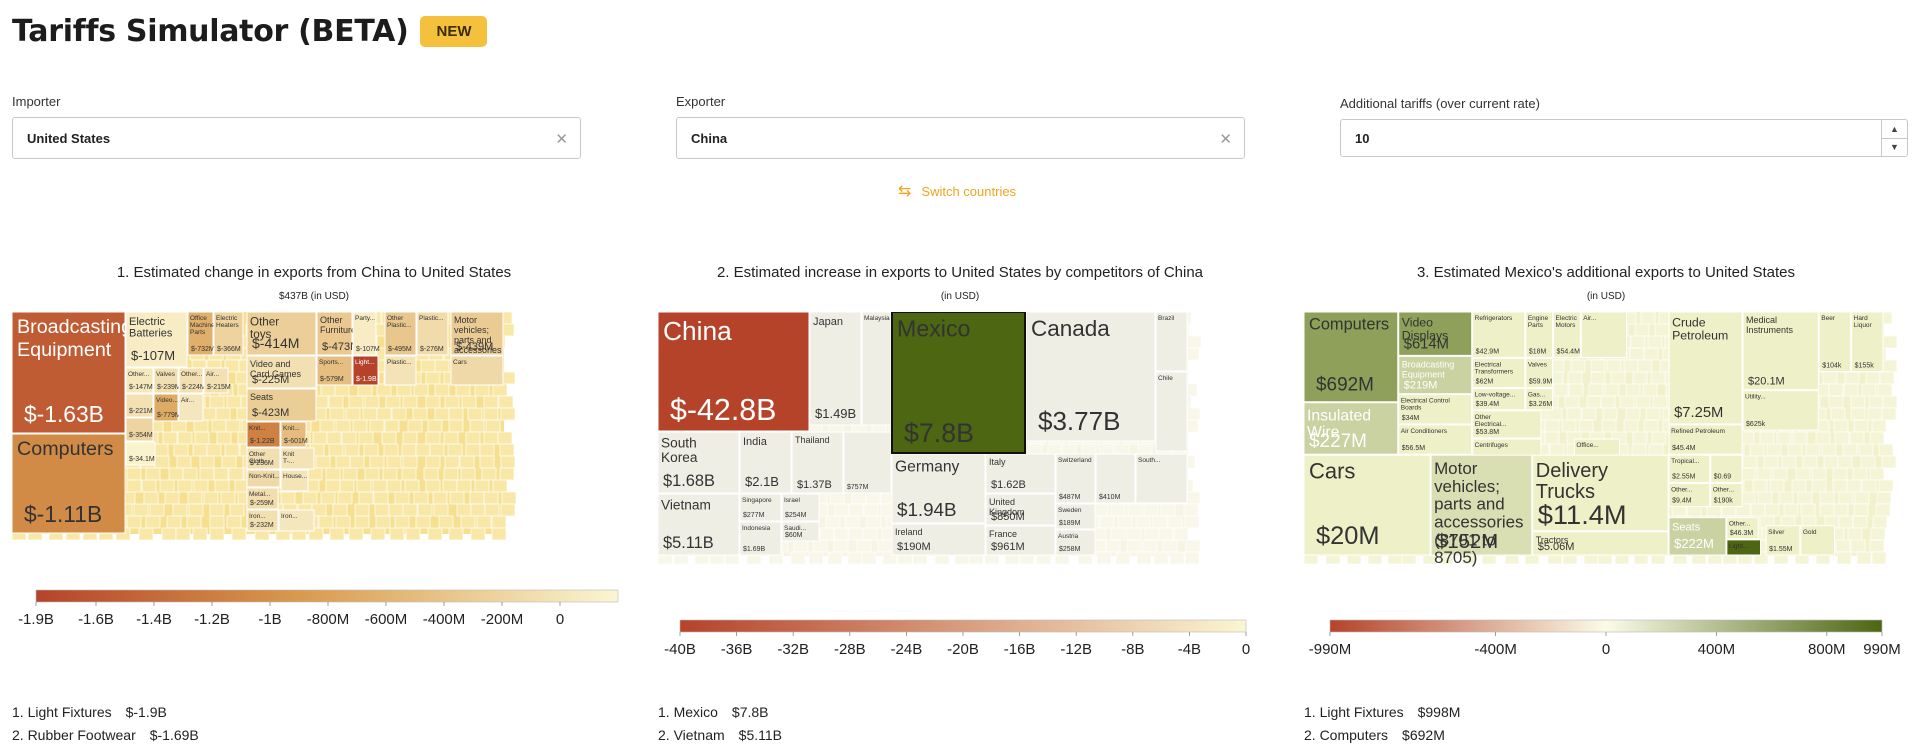  I want to click on cell-label: Video and, so click(270, 364).